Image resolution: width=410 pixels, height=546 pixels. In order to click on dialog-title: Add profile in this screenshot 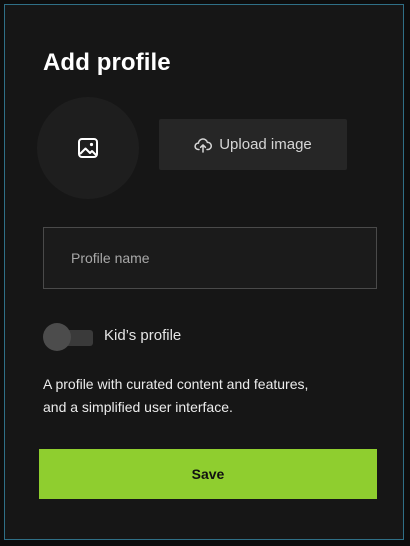, I will do `click(107, 62)`.